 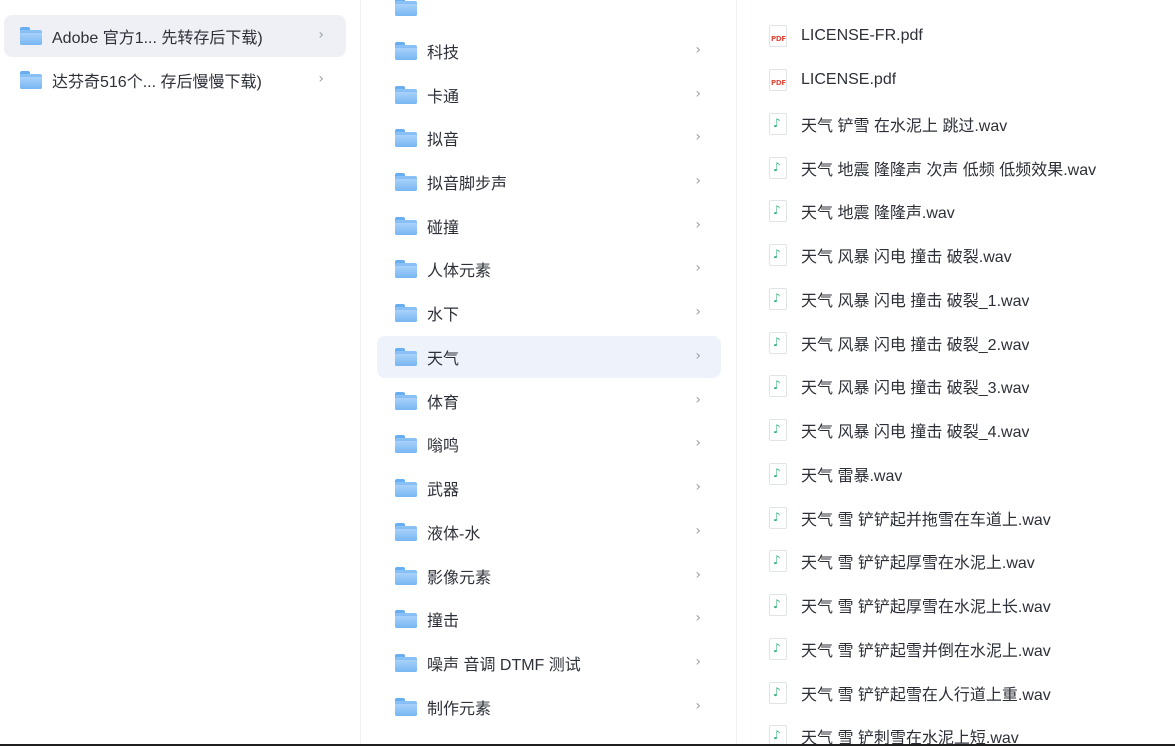 What do you see at coordinates (549, 14) in the screenshot?
I see `folder-item-partial` at bounding box center [549, 14].